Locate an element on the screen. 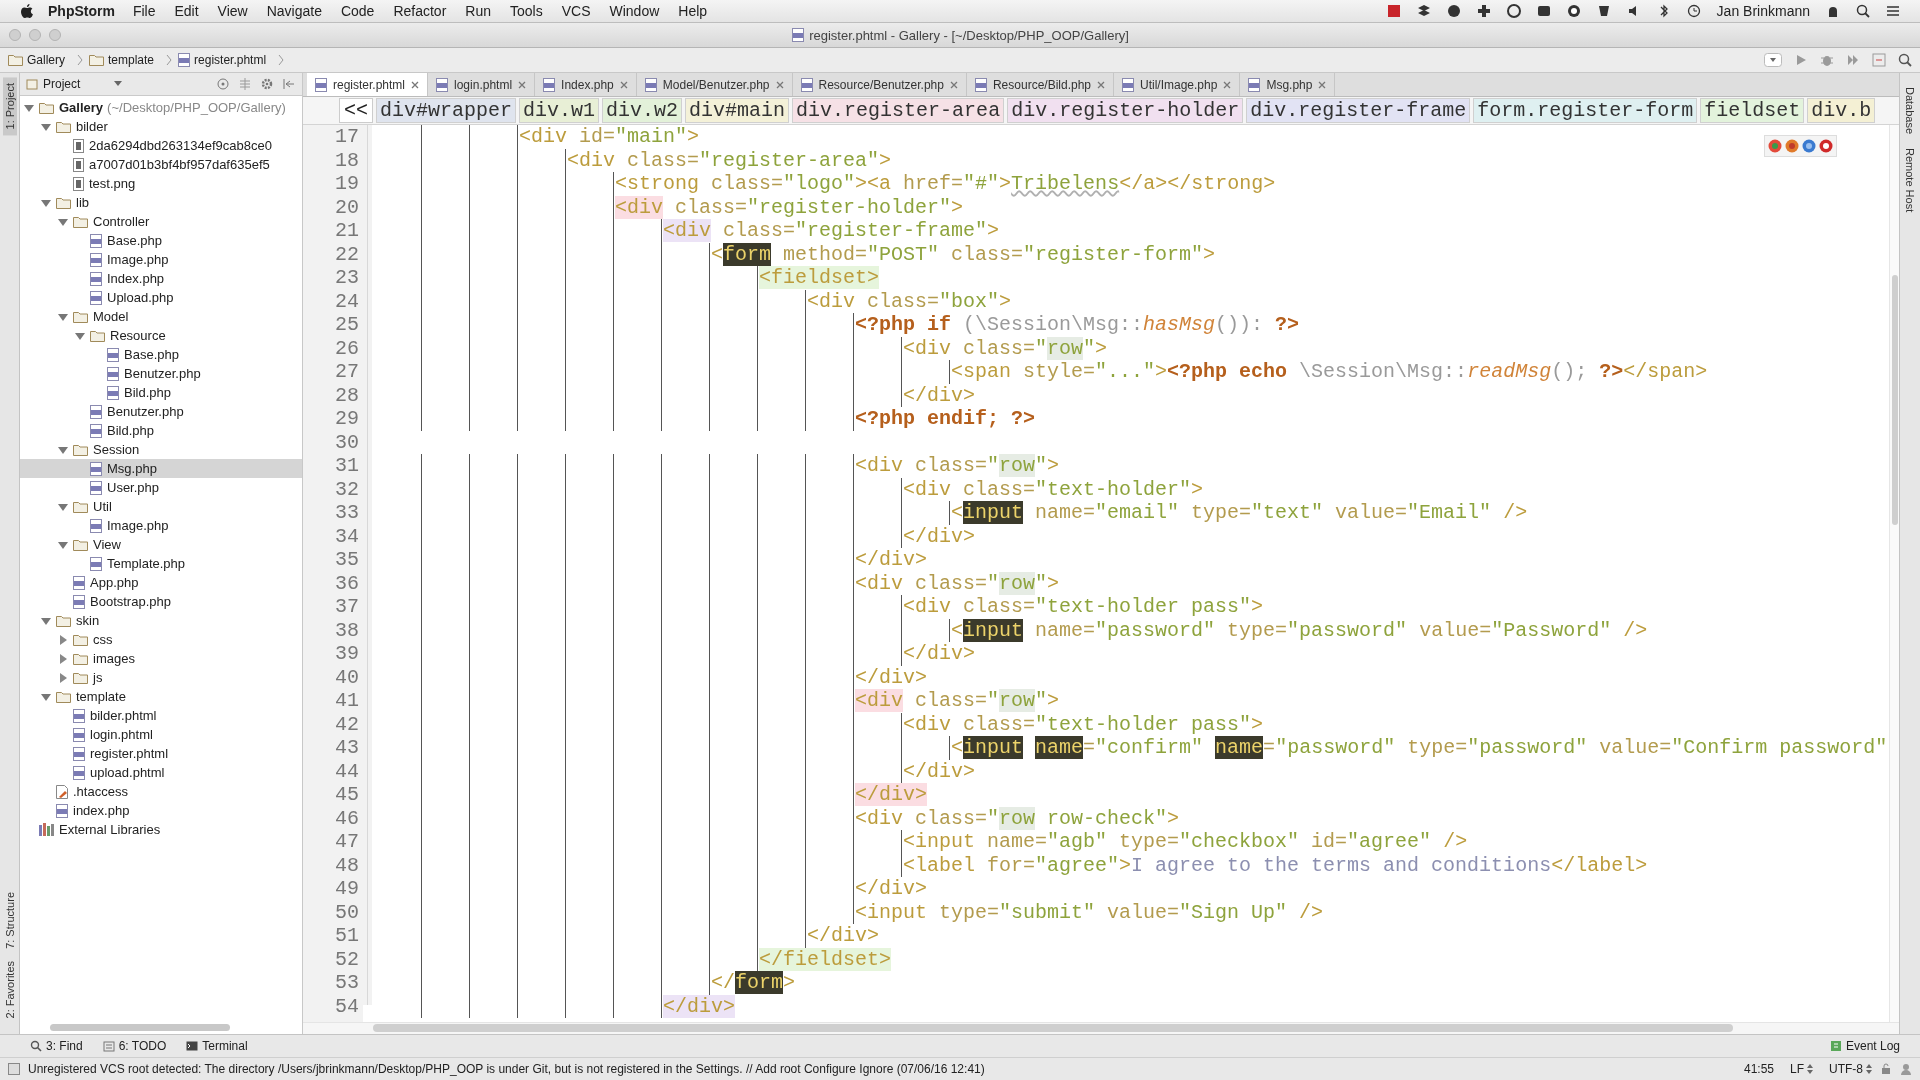 The height and width of the screenshot is (1080, 1920). tool-window-tab: 7: Structure is located at coordinates (9, 920).